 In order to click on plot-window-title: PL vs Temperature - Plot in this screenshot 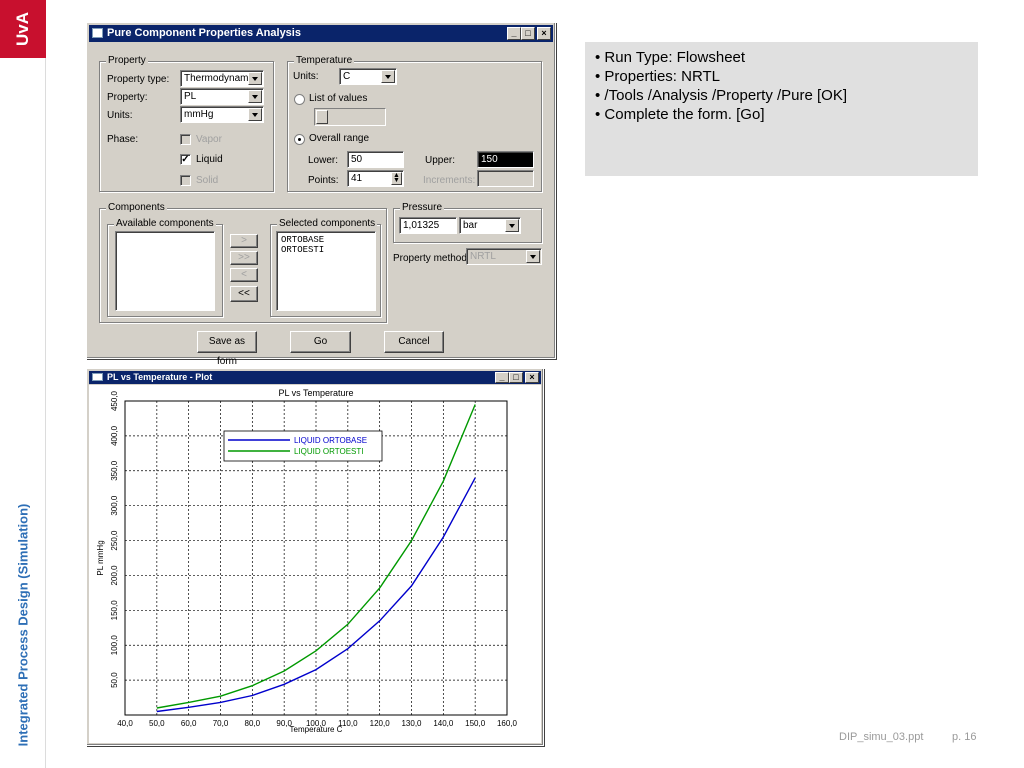, I will do `click(160, 377)`.